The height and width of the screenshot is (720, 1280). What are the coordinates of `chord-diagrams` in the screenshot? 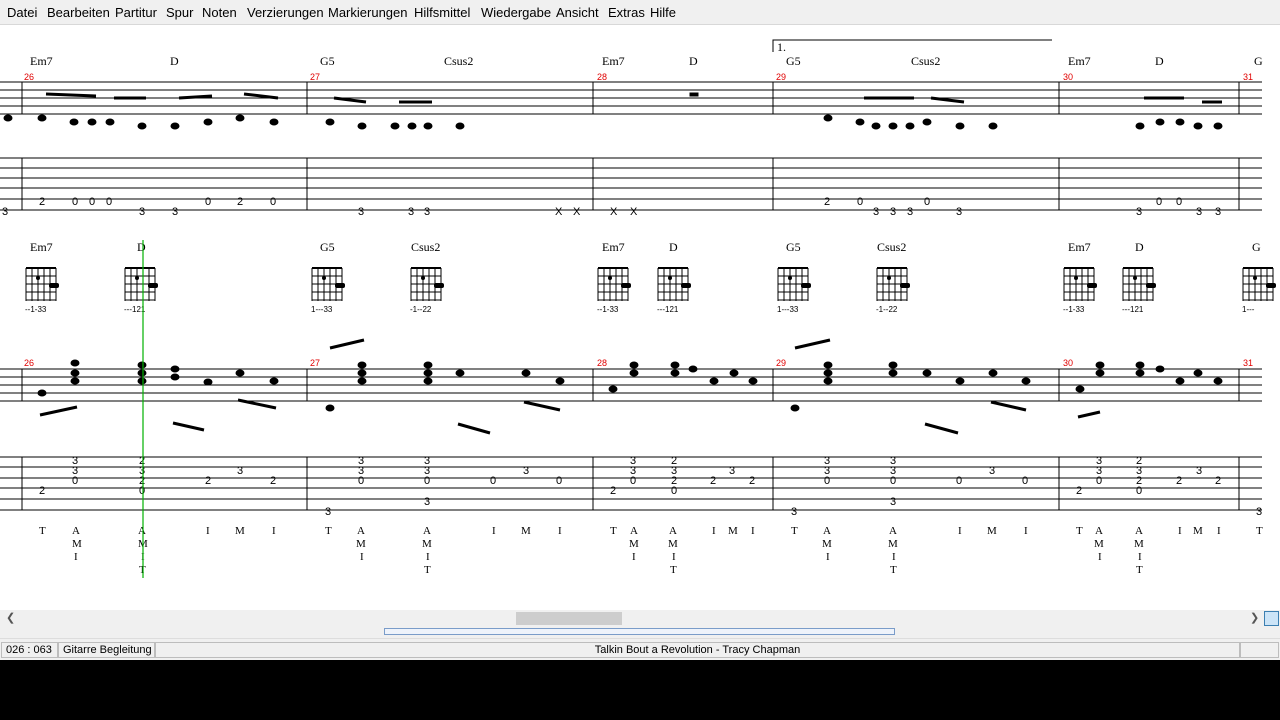 It's located at (650, 284).